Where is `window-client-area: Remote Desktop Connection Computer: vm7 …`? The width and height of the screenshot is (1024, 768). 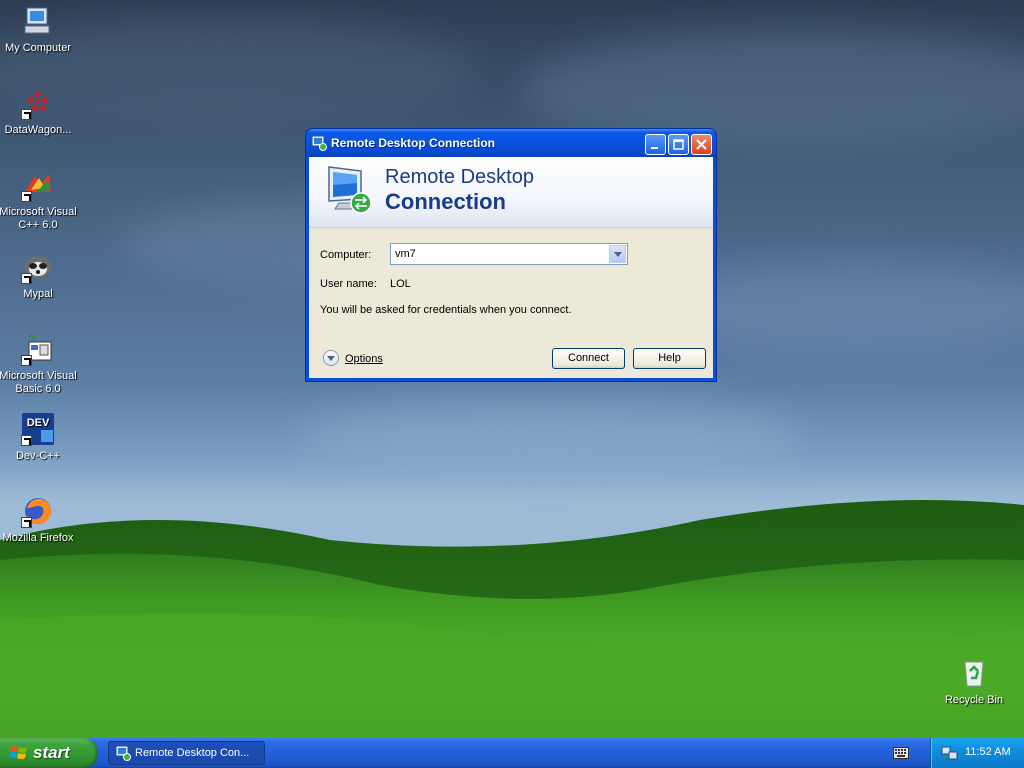
window-client-area: Remote Desktop Connection Computer: vm7 … is located at coordinates (511, 267).